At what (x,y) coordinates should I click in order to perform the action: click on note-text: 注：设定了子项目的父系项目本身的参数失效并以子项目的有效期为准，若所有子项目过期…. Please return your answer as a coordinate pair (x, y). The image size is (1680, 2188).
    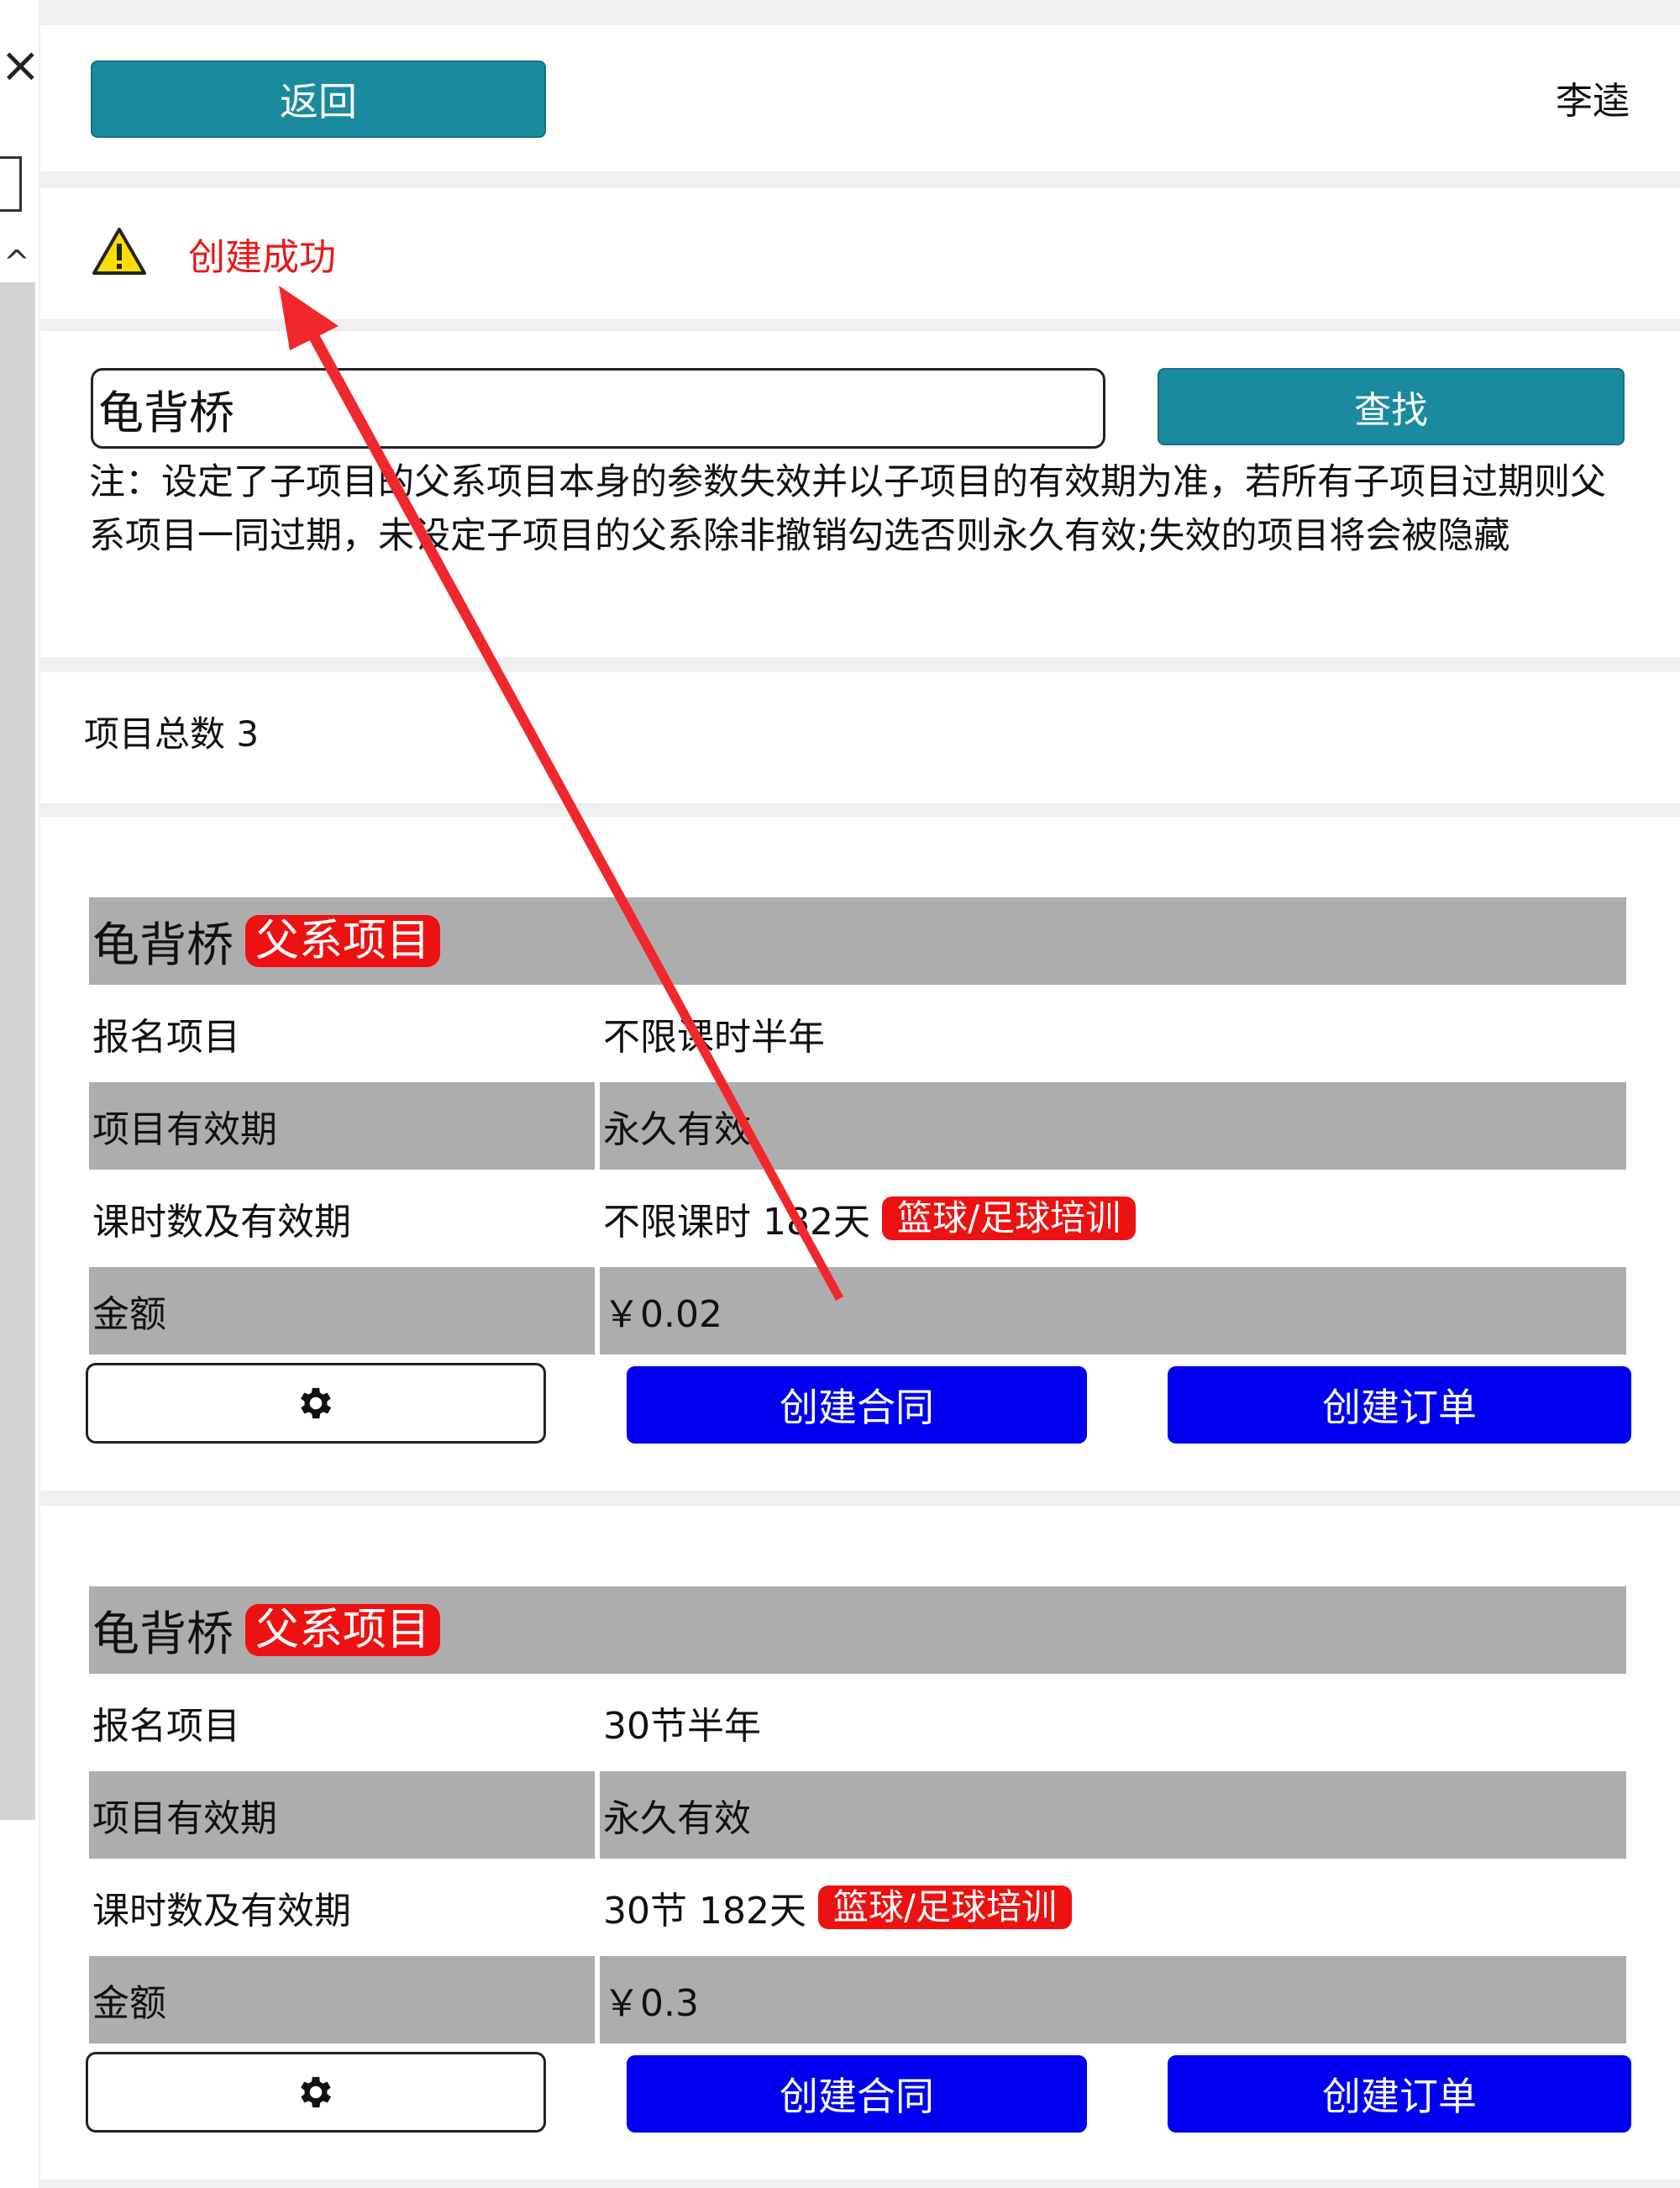
    Looking at the image, I should click on (847, 509).